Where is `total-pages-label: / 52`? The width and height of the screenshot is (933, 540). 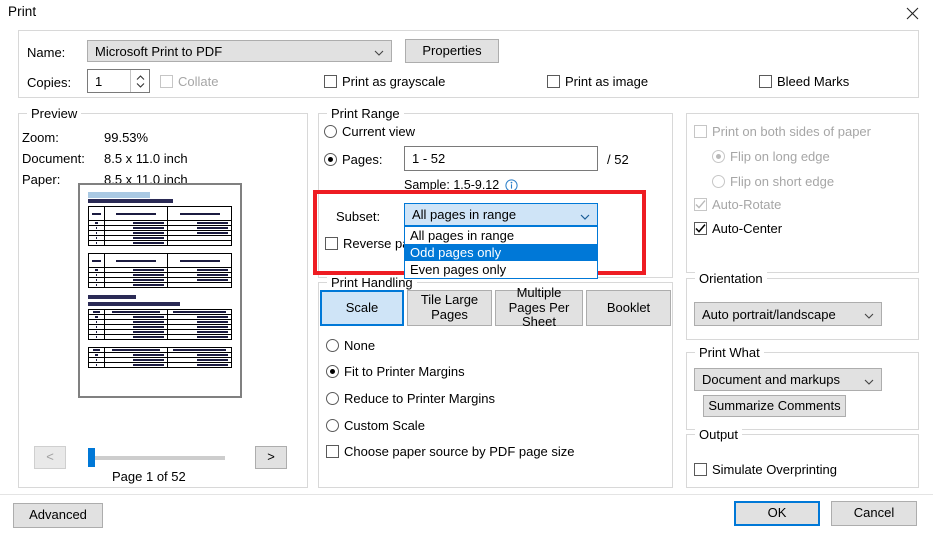 total-pages-label: / 52 is located at coordinates (618, 159).